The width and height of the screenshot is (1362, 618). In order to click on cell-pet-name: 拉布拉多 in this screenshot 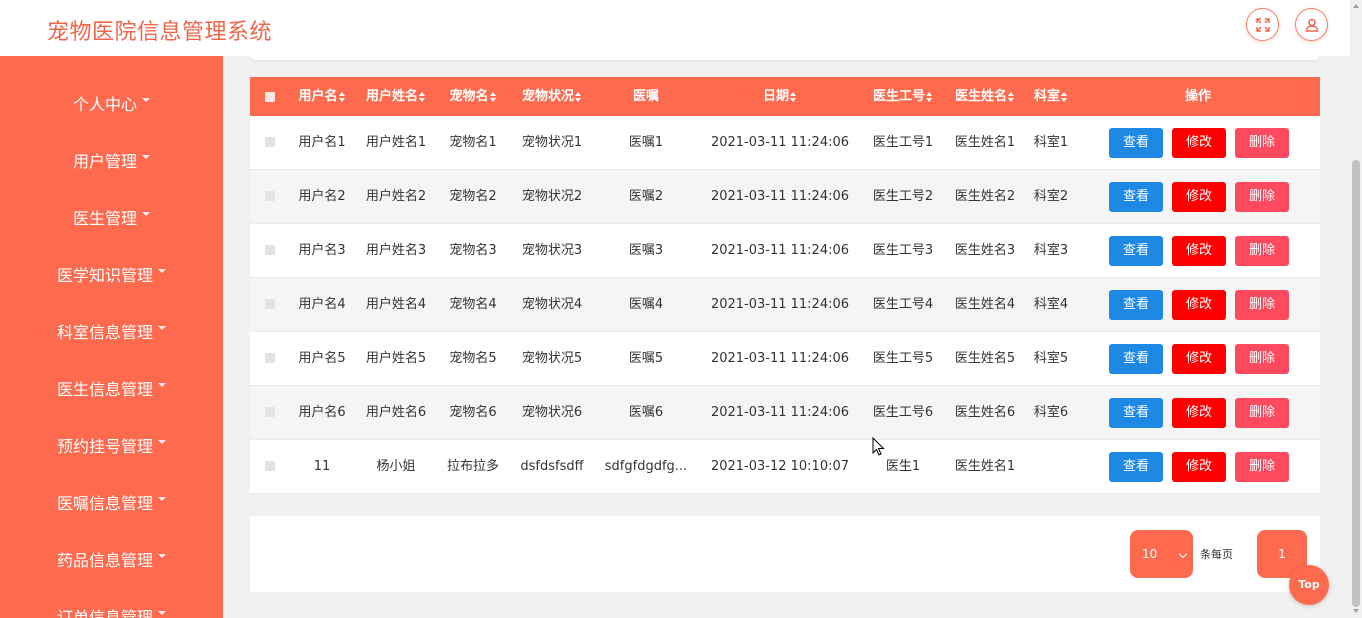, I will do `click(472, 466)`.